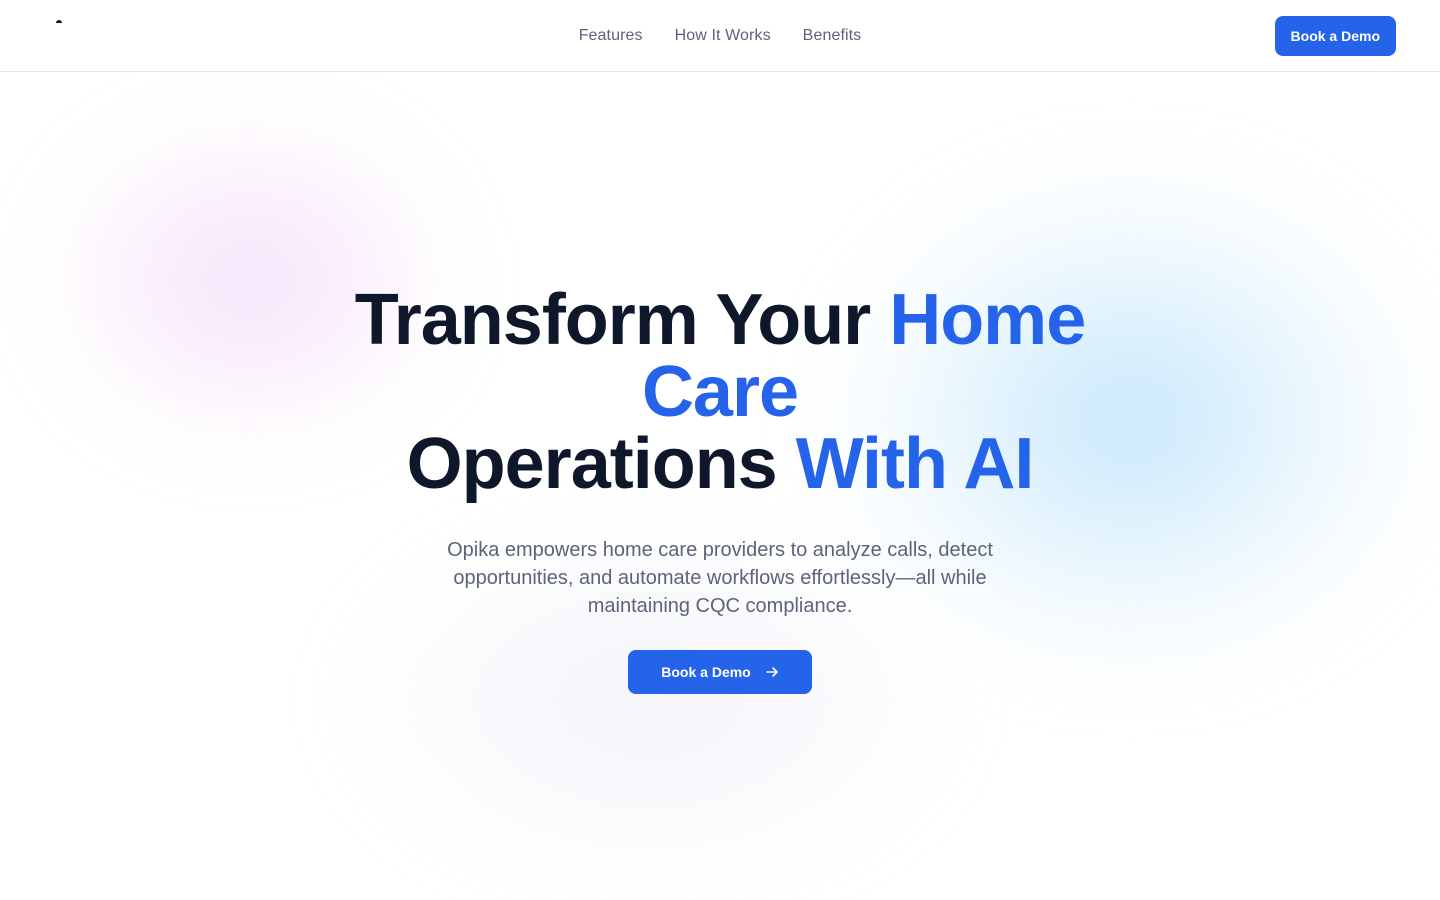 This screenshot has width=1440, height=900. What do you see at coordinates (601, 464) in the screenshot?
I see `hero-title-line3-dark: Operations` at bounding box center [601, 464].